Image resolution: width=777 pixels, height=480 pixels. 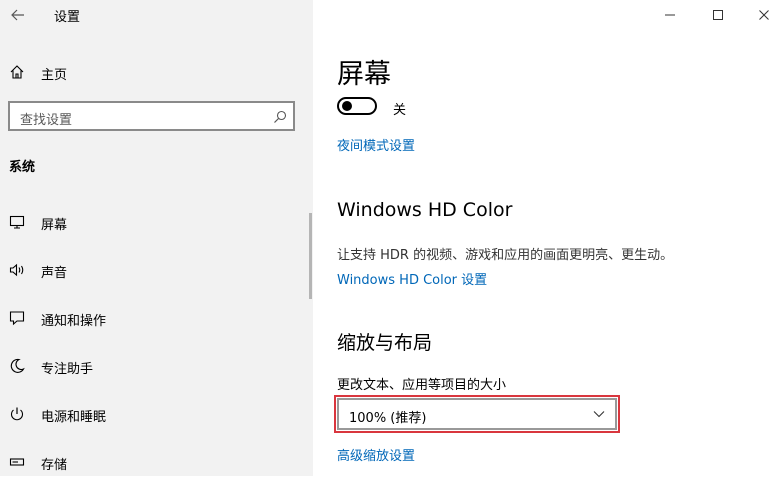 What do you see at coordinates (17, 222) in the screenshot?
I see `monitor-icon` at bounding box center [17, 222].